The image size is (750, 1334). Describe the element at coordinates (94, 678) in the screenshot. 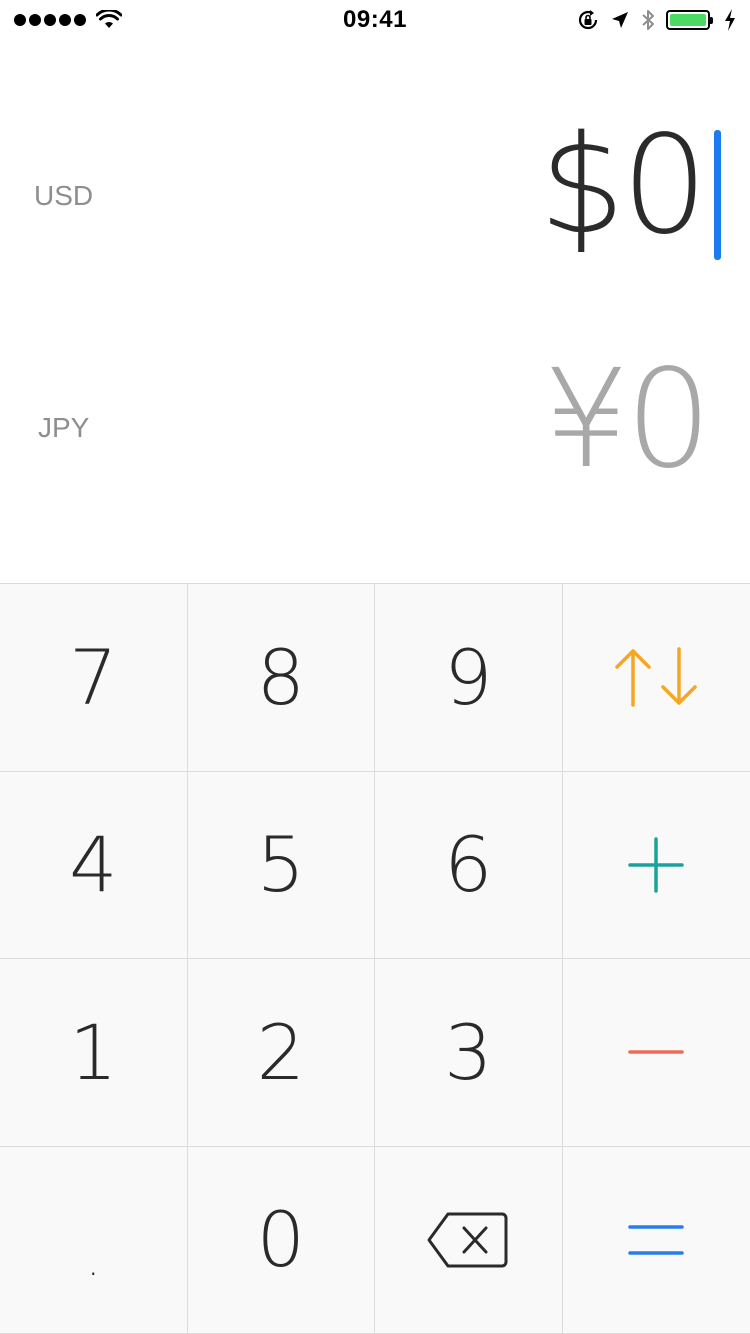

I see `key-7: 7` at that location.